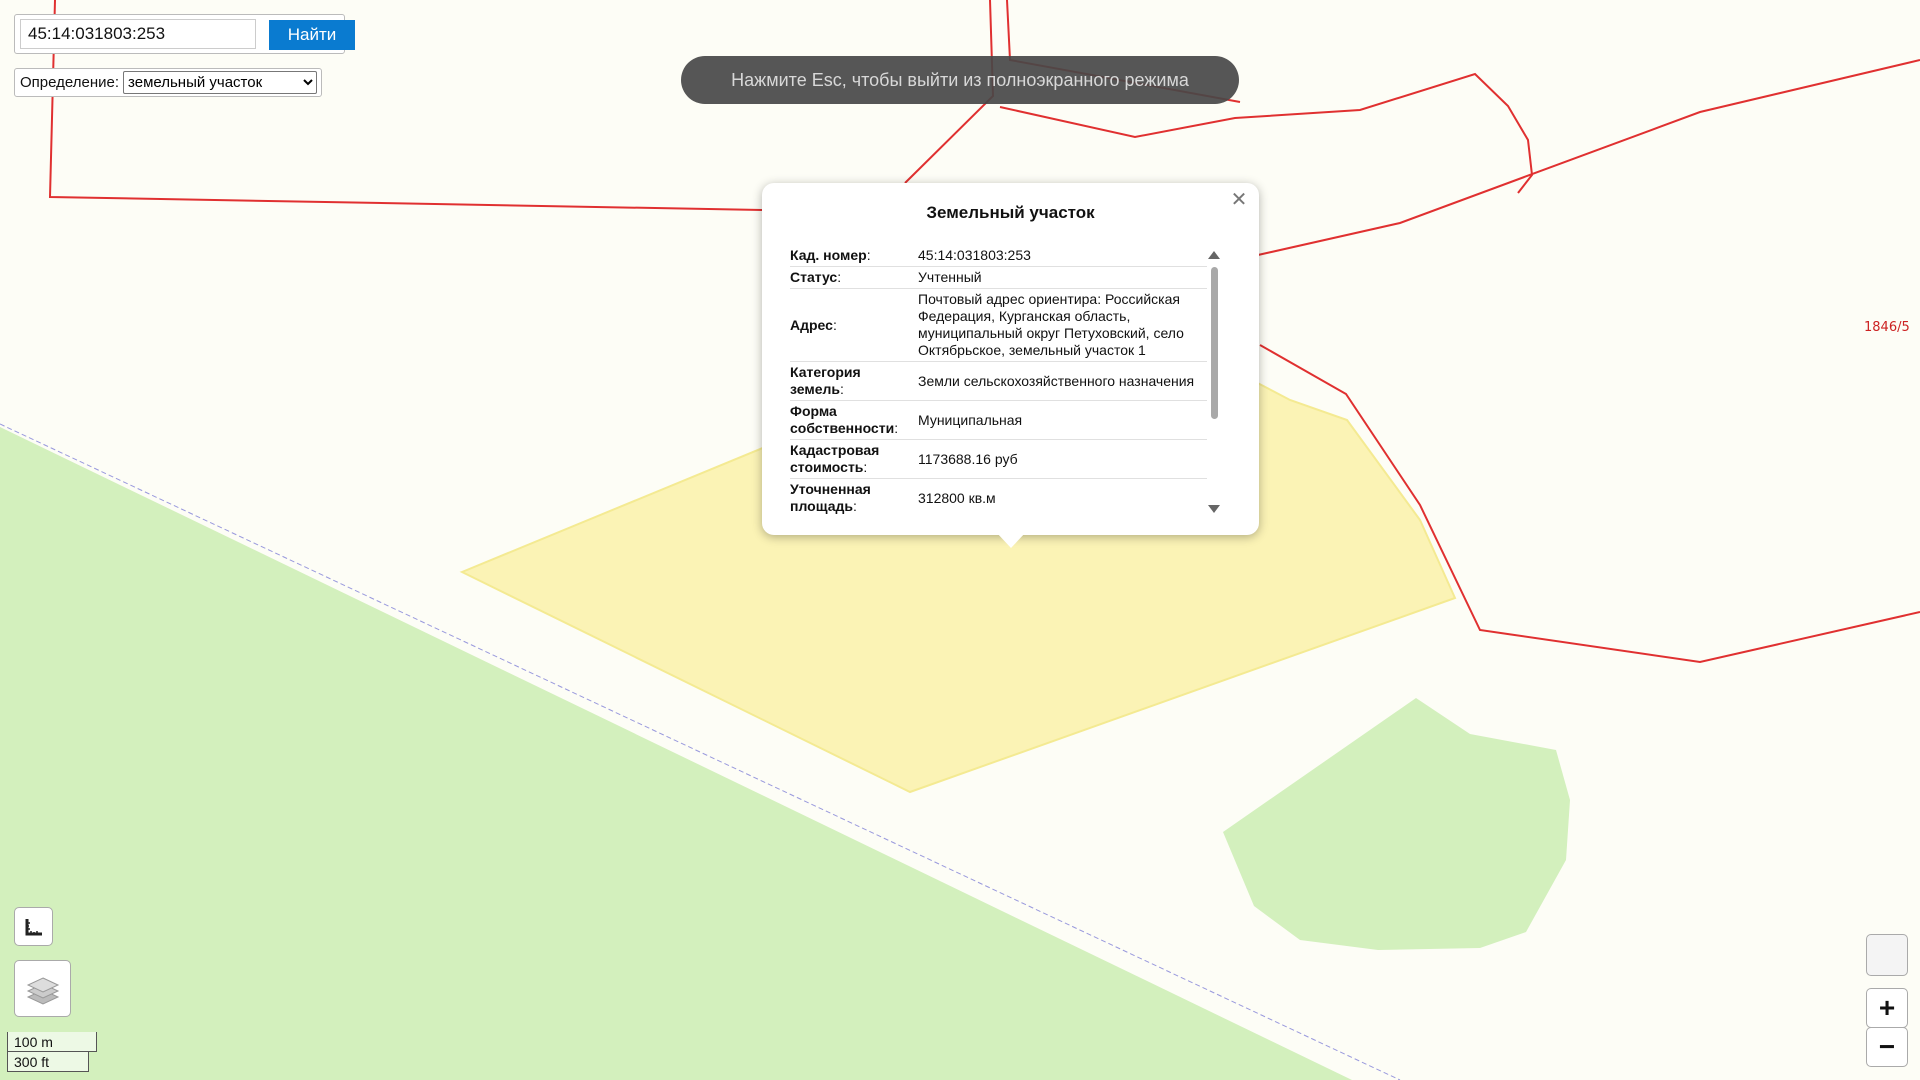  I want to click on popup-scrollbar, so click(1214, 382).